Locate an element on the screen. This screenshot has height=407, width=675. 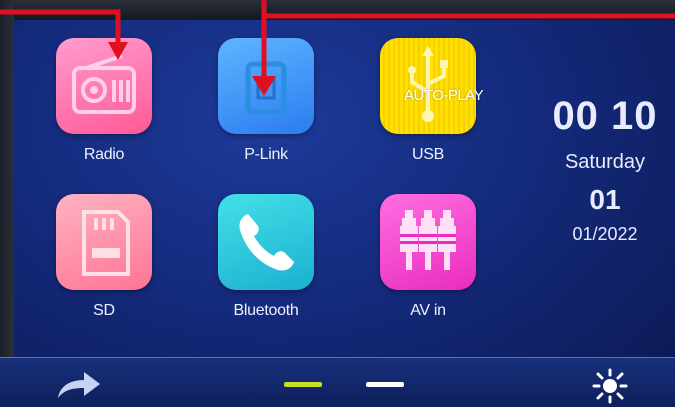
app-label: Radio is located at coordinates (104, 154).